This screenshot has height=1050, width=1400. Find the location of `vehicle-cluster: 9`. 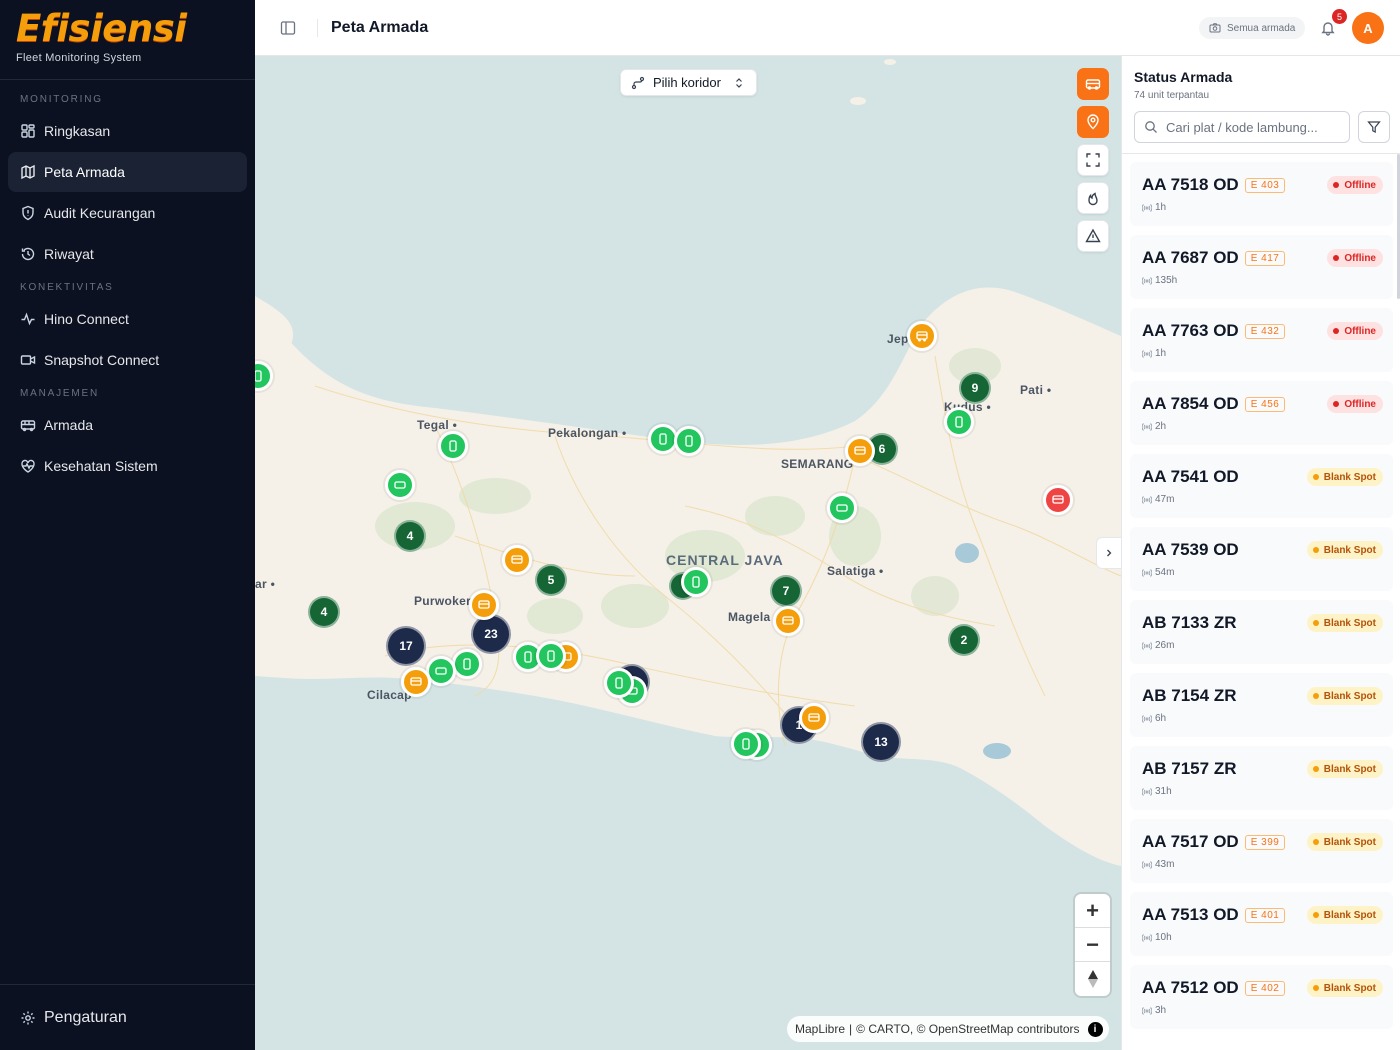

vehicle-cluster: 9 is located at coordinates (975, 388).